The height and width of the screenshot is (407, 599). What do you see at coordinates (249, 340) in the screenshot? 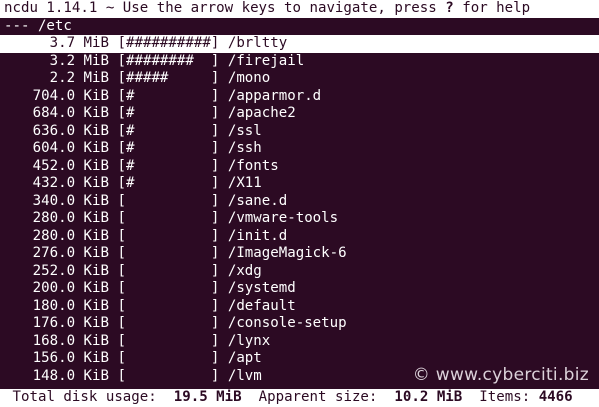
I see `item-name: /lynx` at bounding box center [249, 340].